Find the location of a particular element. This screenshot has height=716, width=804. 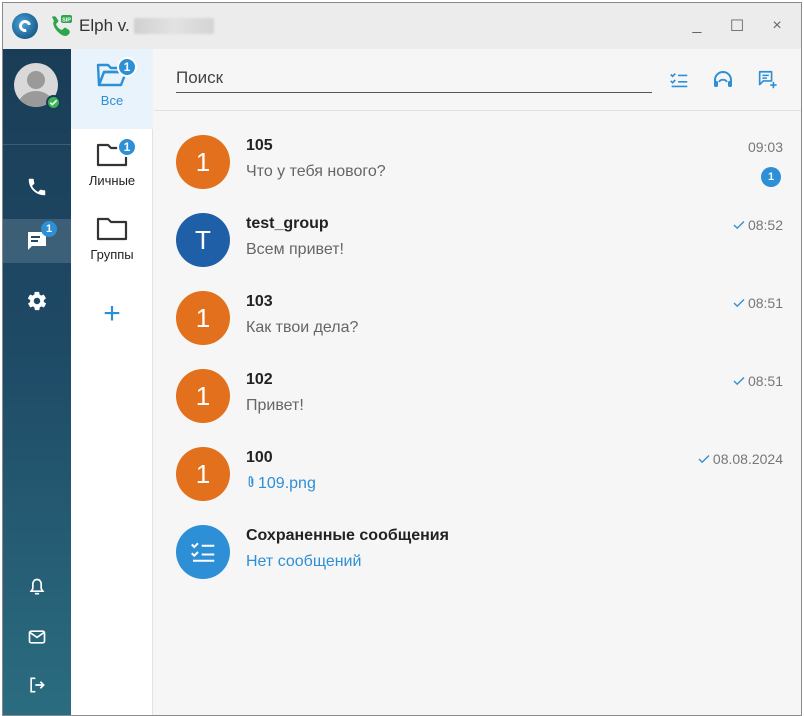

chats-unread-badge: 1 is located at coordinates (49, 229).